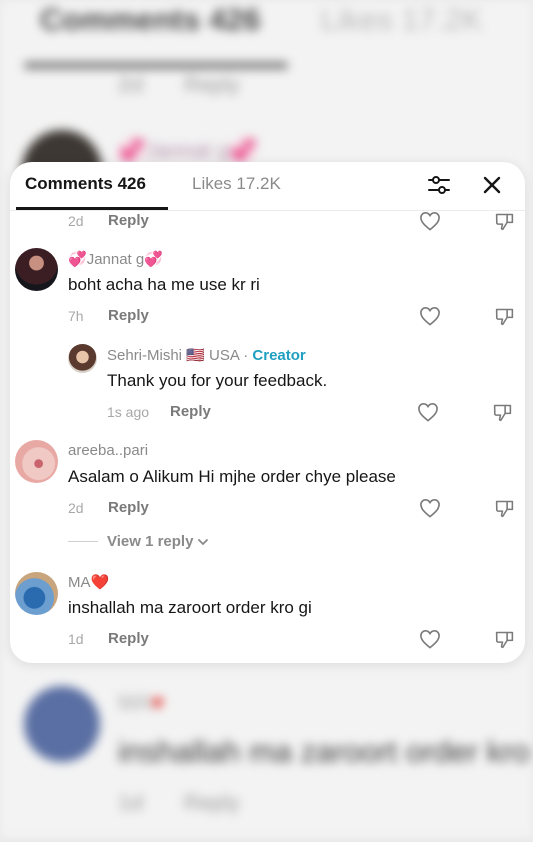 The height and width of the screenshot is (842, 533). What do you see at coordinates (179, 803) in the screenshot?
I see `background-bottom-meta: 1d Reply` at bounding box center [179, 803].